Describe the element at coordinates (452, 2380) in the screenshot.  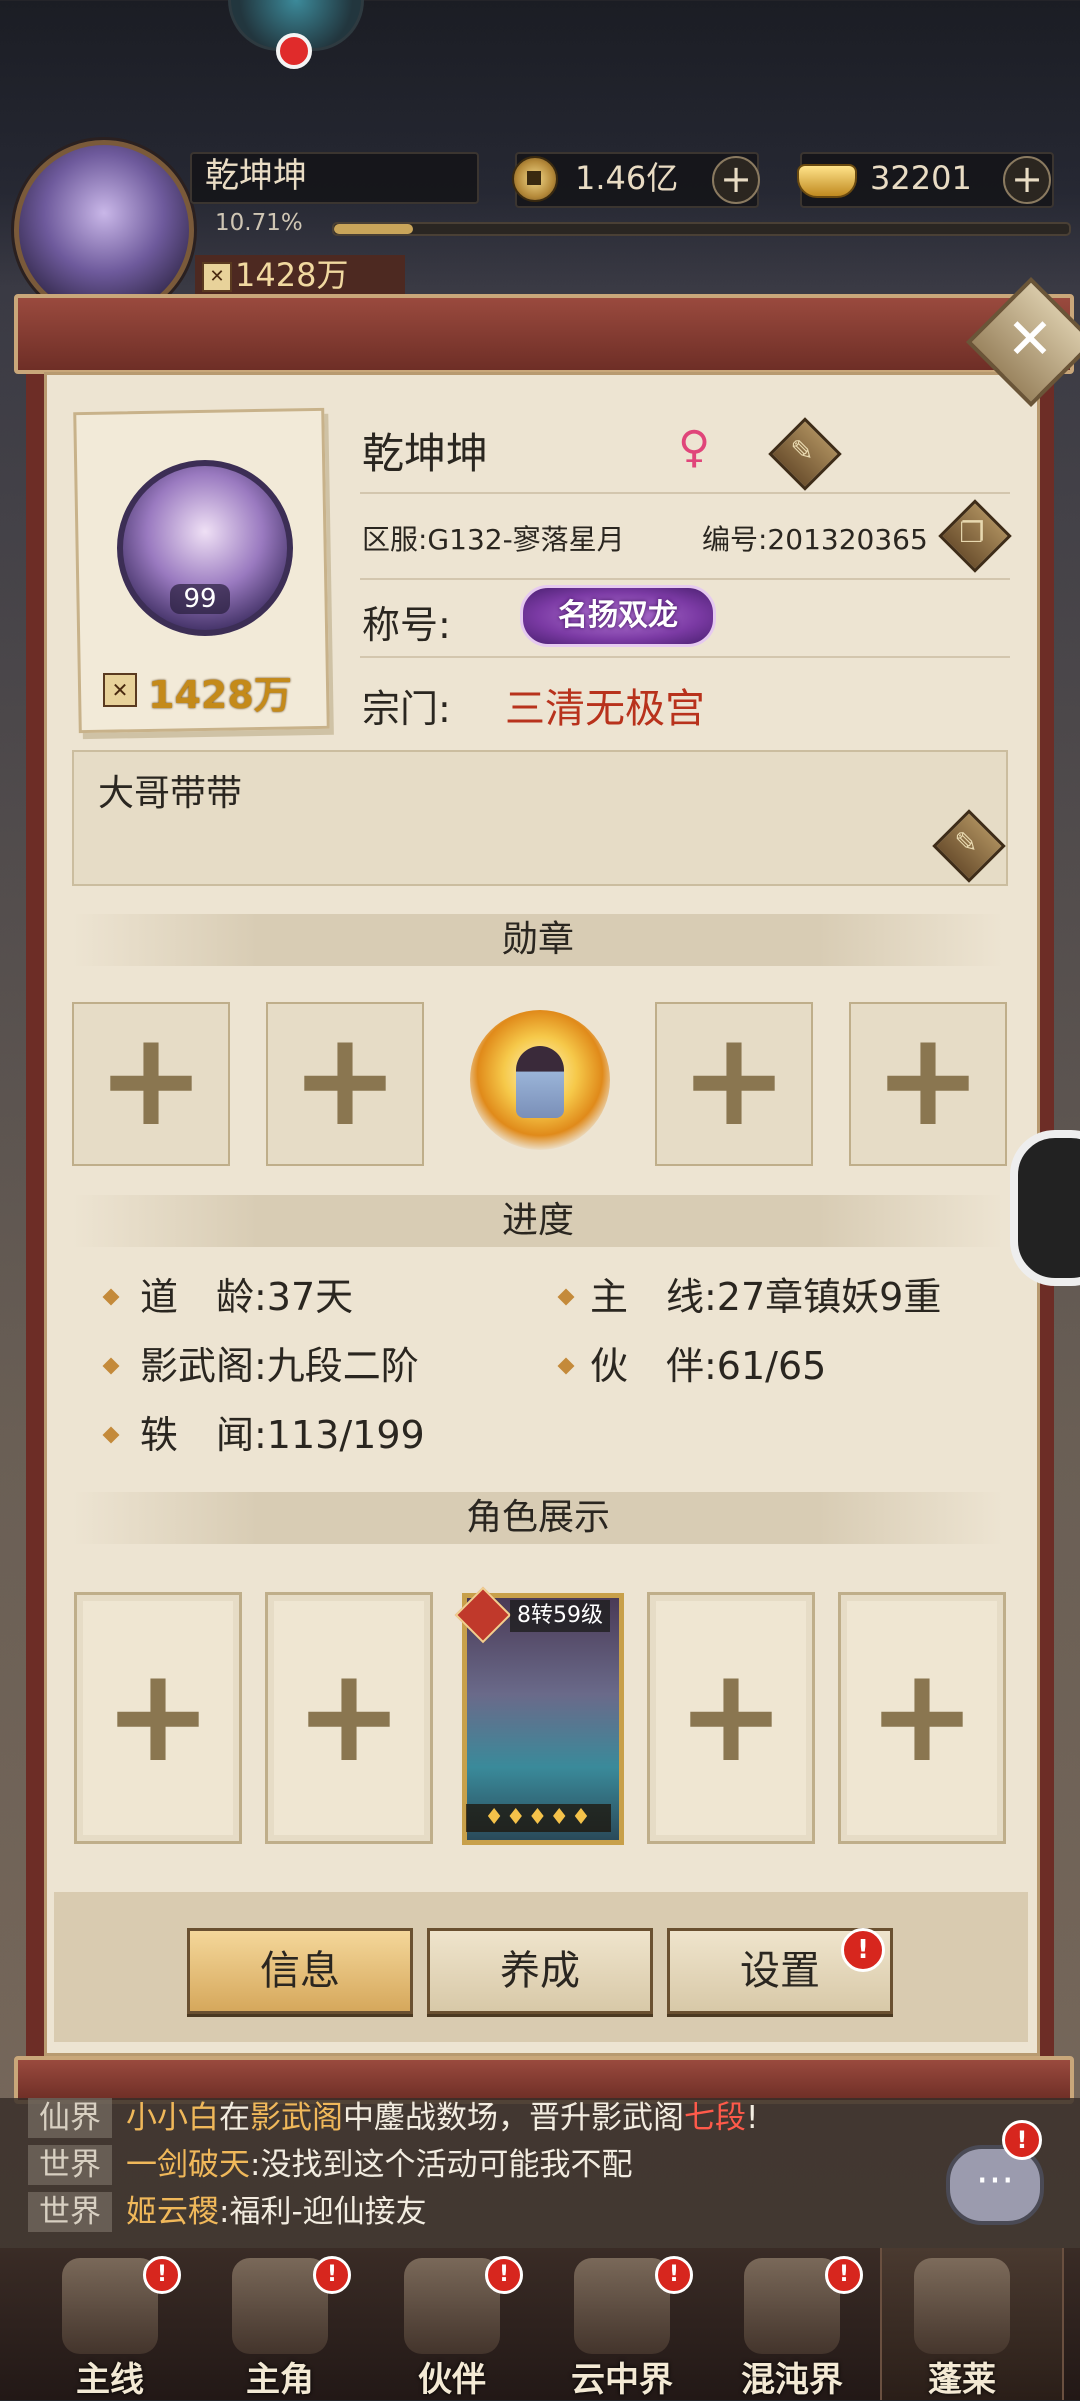
I see `nav-label: 伙伴` at that location.